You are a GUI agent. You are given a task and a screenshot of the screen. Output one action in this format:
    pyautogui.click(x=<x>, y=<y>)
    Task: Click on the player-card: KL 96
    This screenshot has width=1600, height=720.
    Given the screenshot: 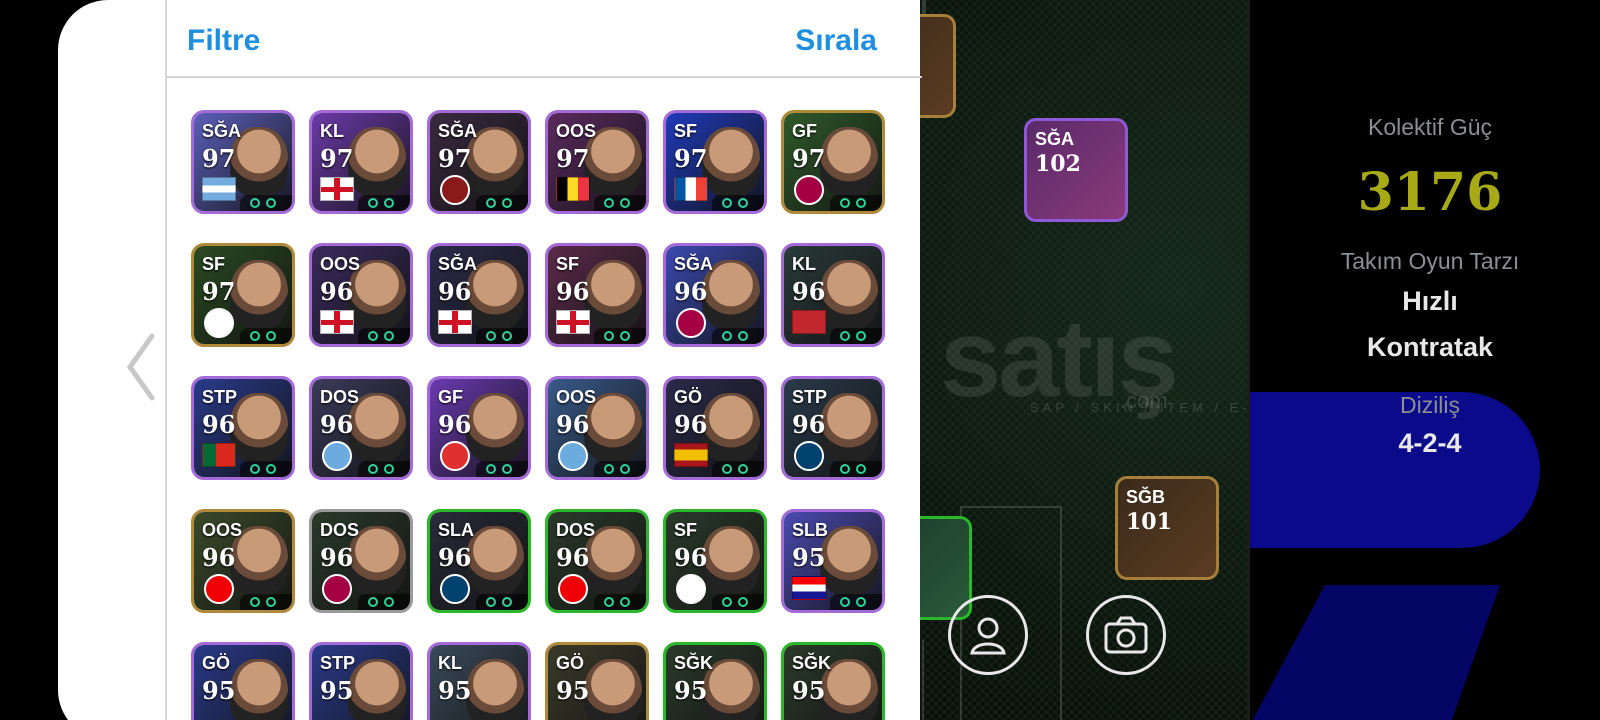 What is the action you would take?
    pyautogui.click(x=833, y=295)
    